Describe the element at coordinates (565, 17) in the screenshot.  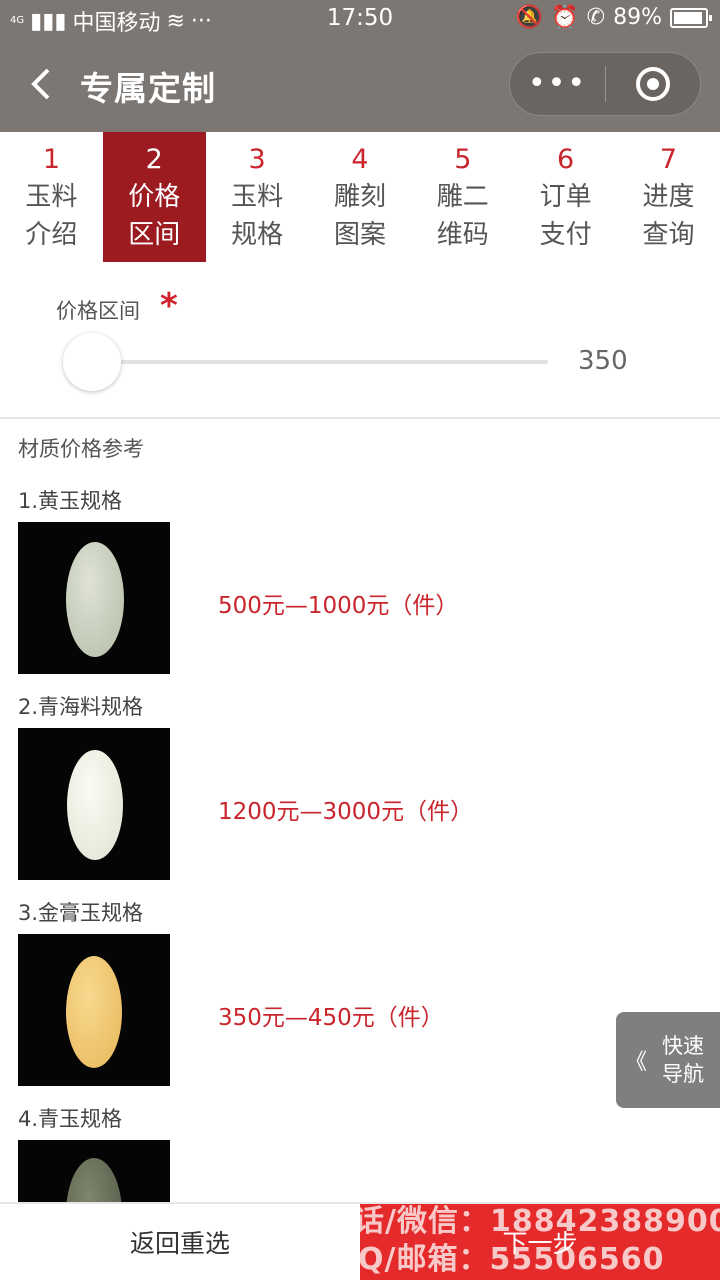
I see `alarm-icon: ⏰` at that location.